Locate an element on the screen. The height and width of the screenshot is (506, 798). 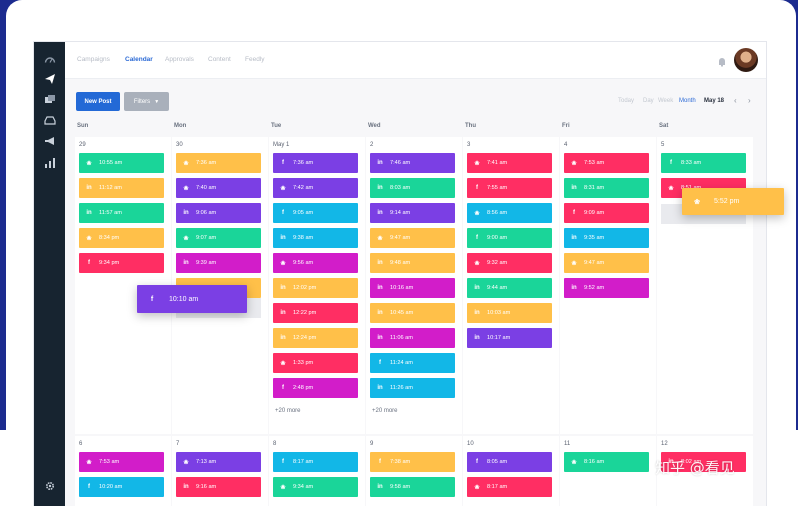
megaphone-icon is located at coordinates (49, 140).